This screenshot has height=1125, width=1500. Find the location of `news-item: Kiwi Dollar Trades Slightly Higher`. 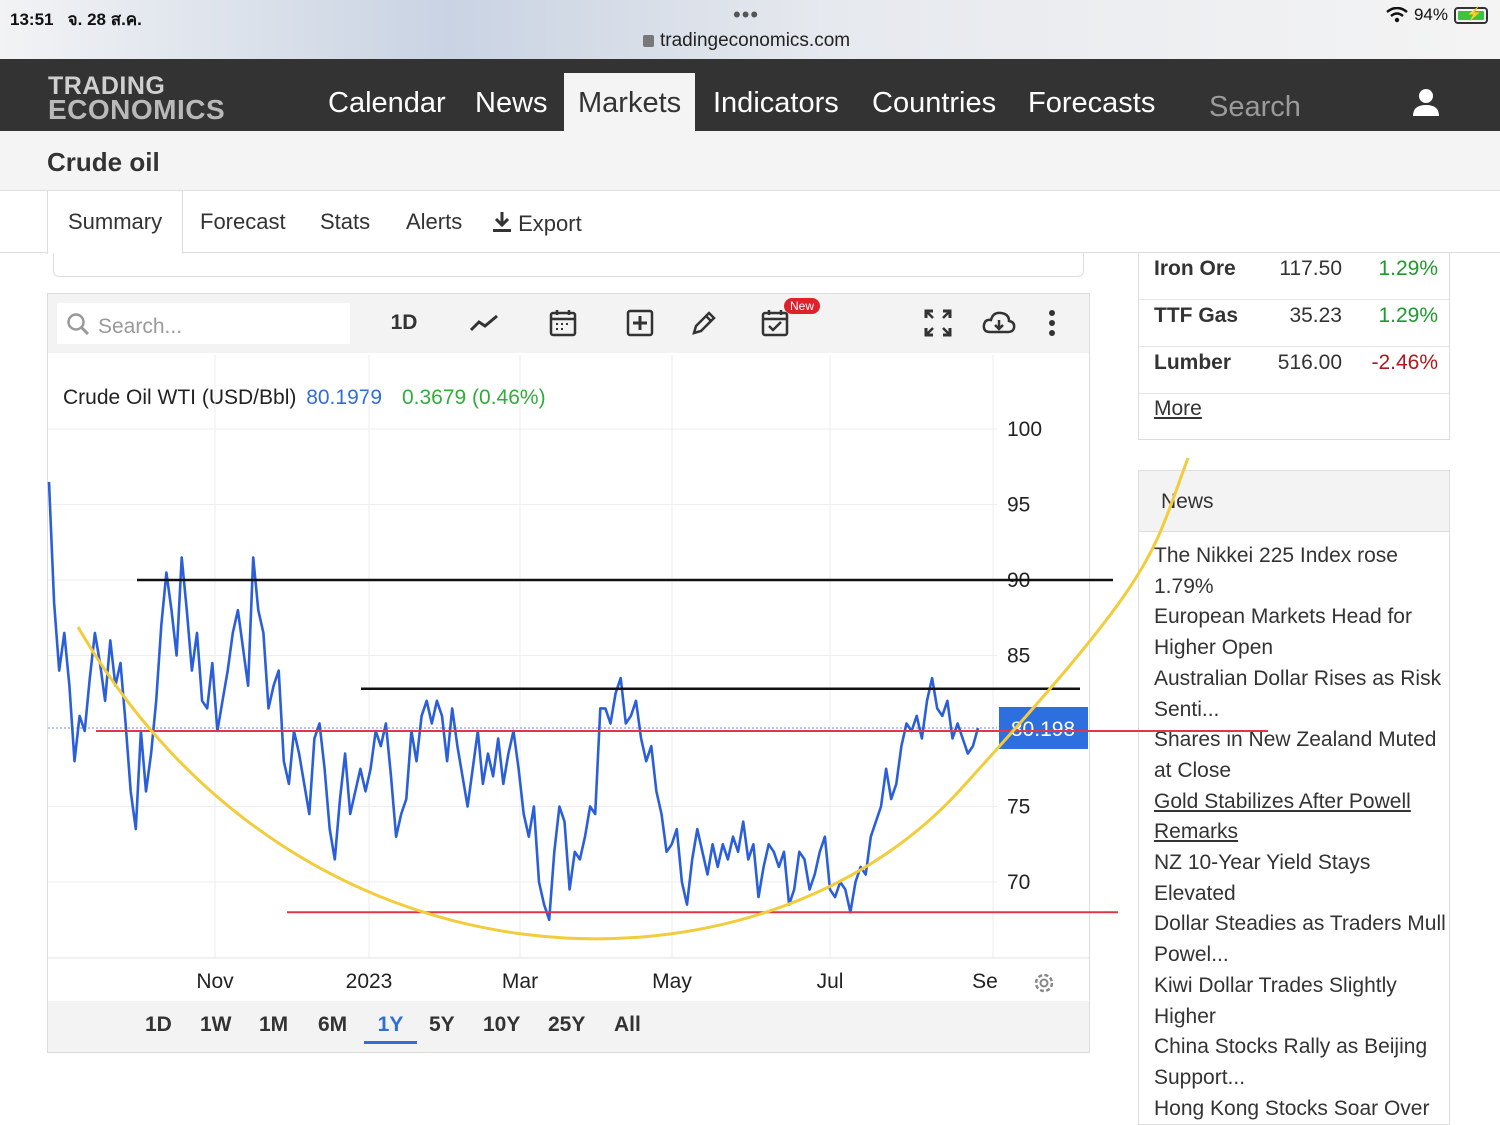

news-item: Kiwi Dollar Trades Slightly Higher is located at coordinates (1301, 1001).